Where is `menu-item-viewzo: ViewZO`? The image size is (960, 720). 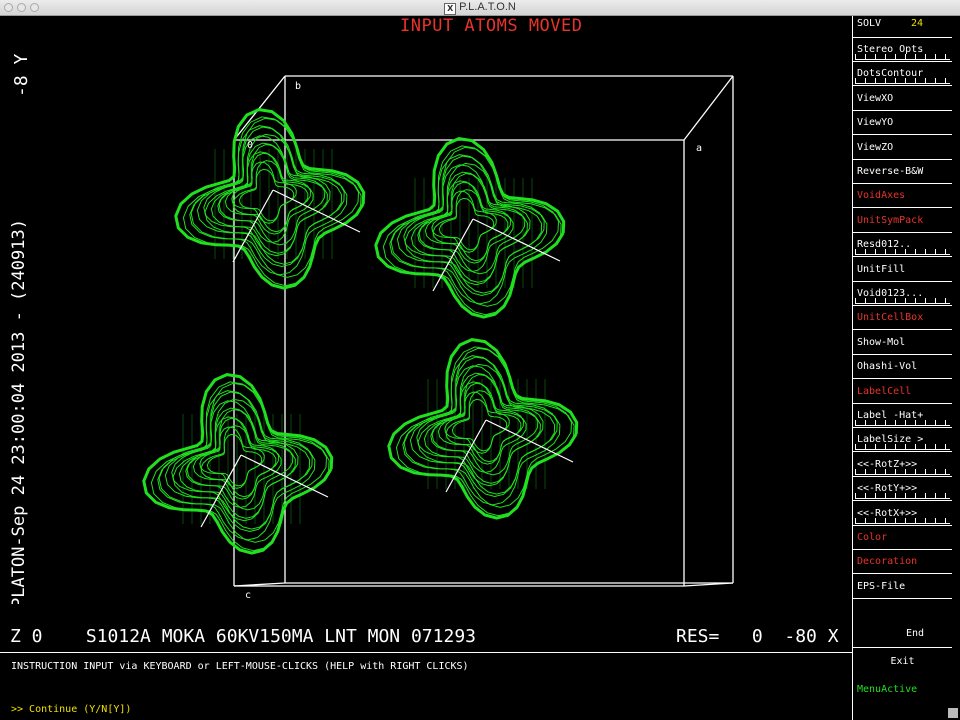
menu-item-viewzo: ViewZO is located at coordinates (902, 148).